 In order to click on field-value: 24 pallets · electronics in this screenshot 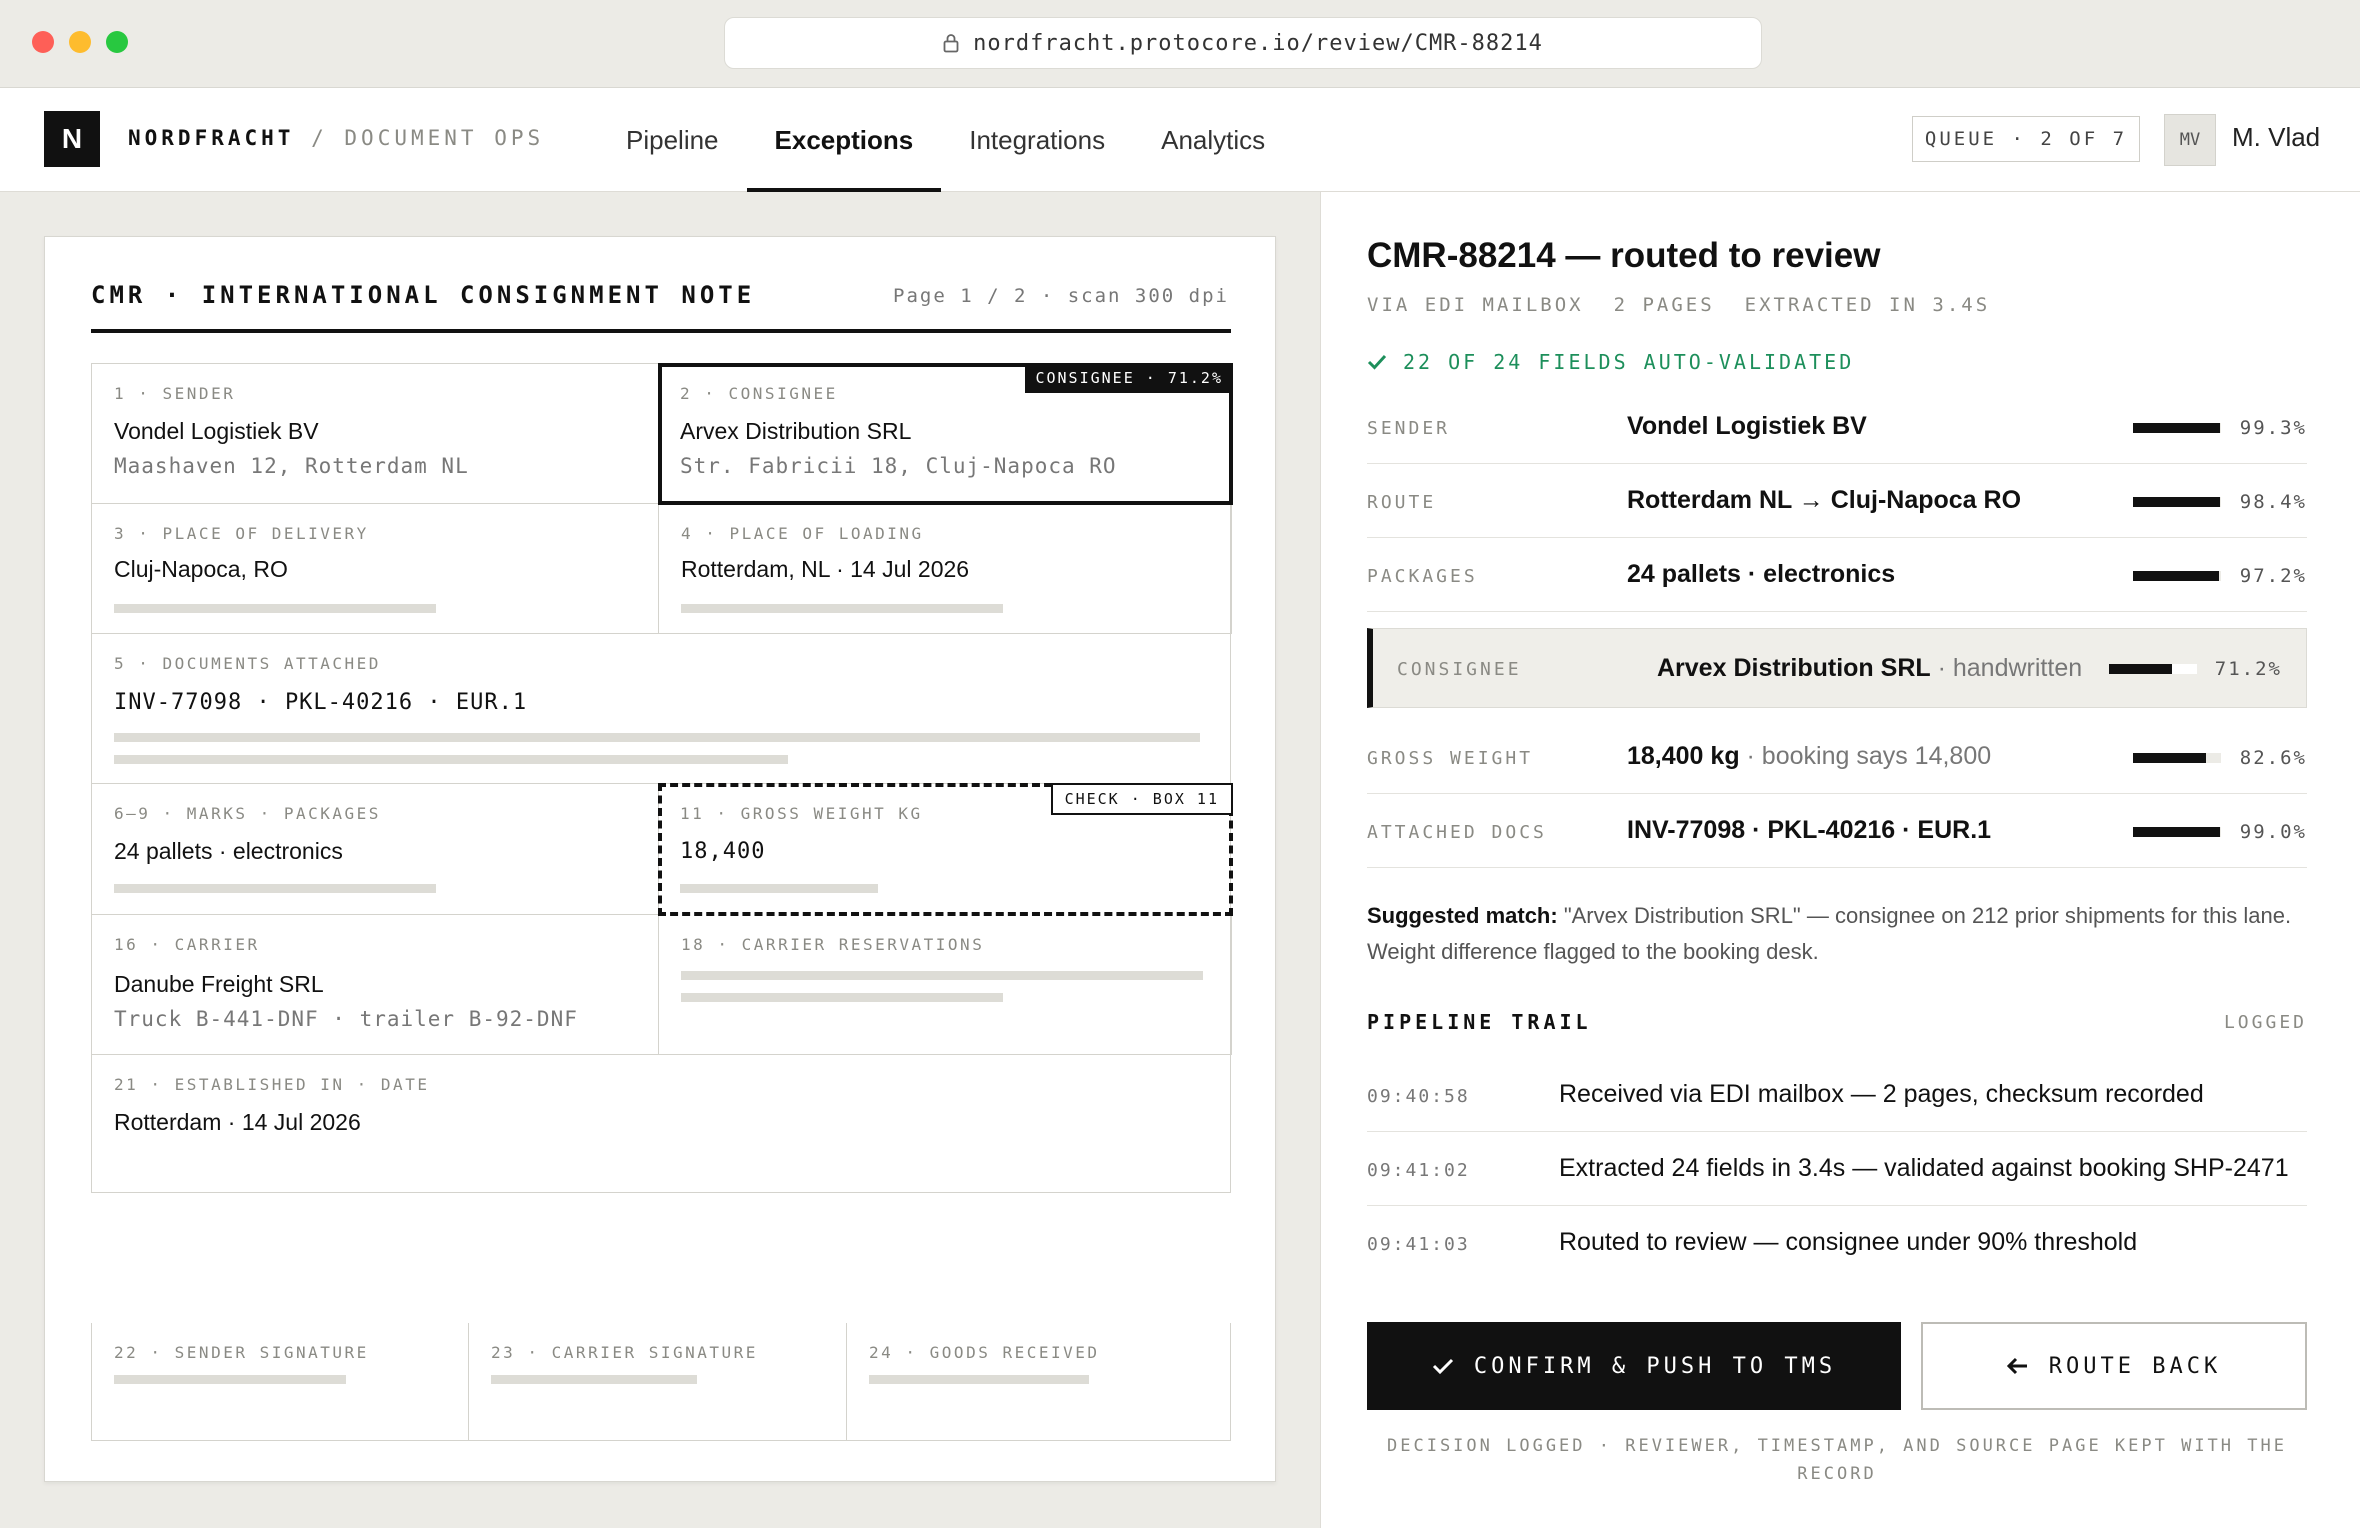, I will do `click(1761, 574)`.